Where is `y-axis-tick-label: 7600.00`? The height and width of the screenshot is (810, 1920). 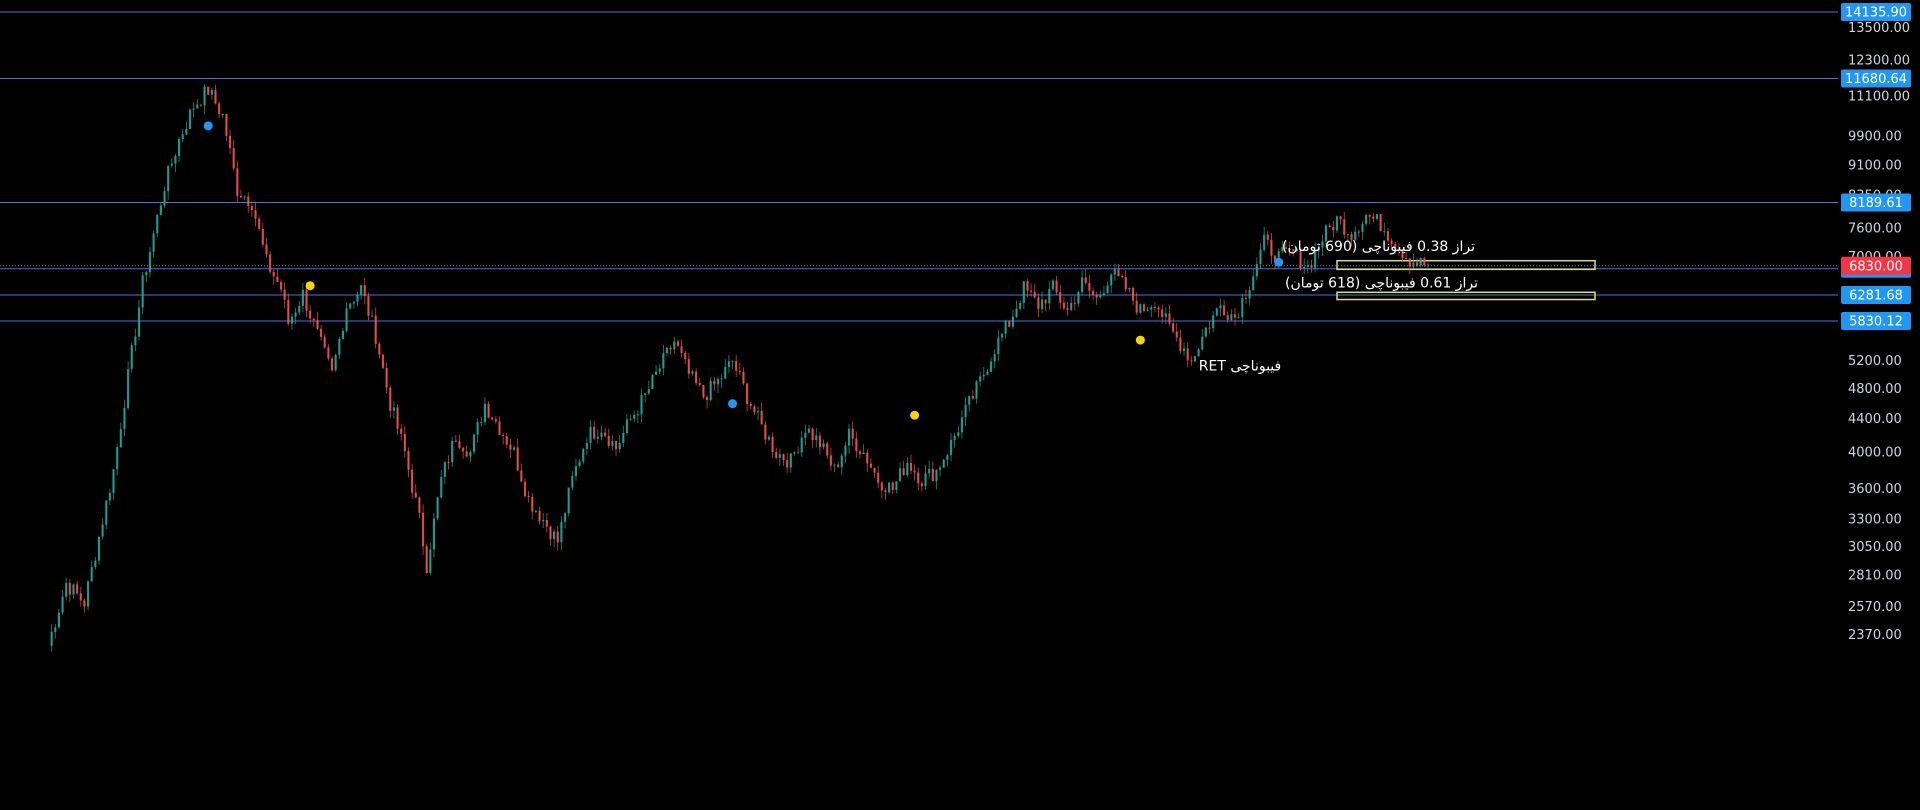
y-axis-tick-label: 7600.00 is located at coordinates (1875, 229).